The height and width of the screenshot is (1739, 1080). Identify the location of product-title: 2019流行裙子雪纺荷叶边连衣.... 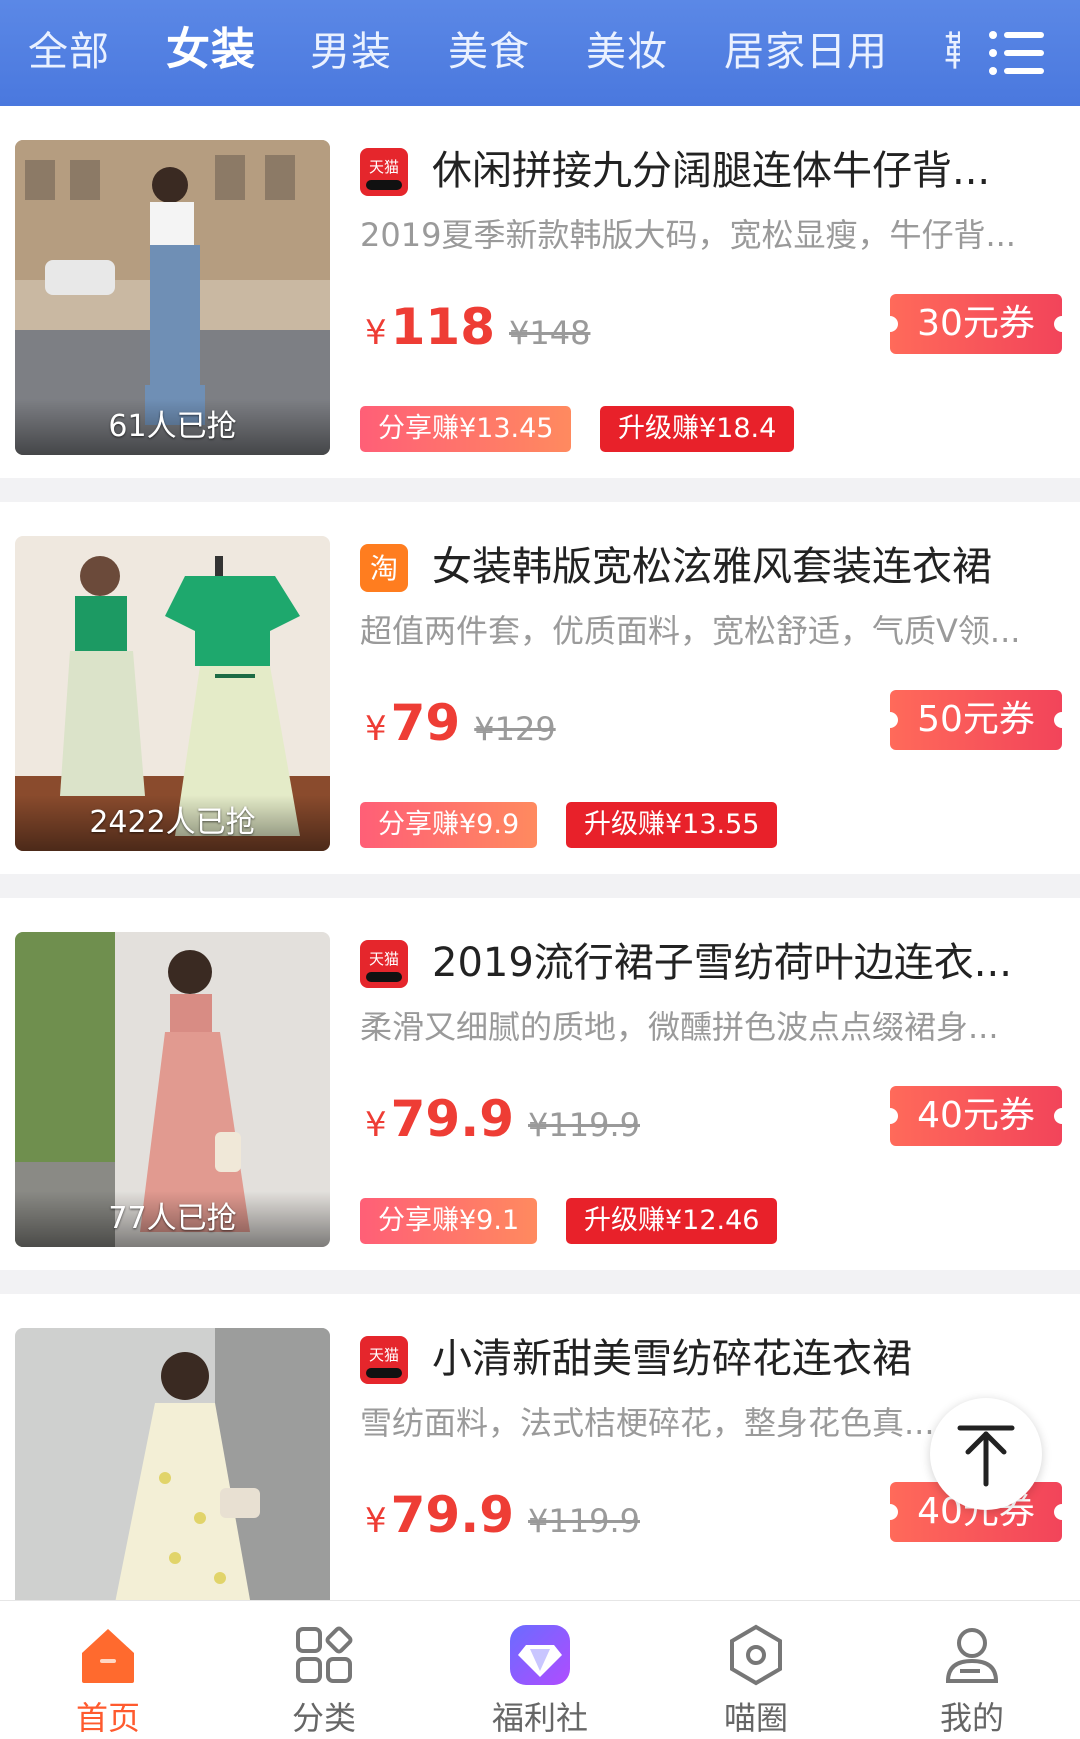
(747, 963).